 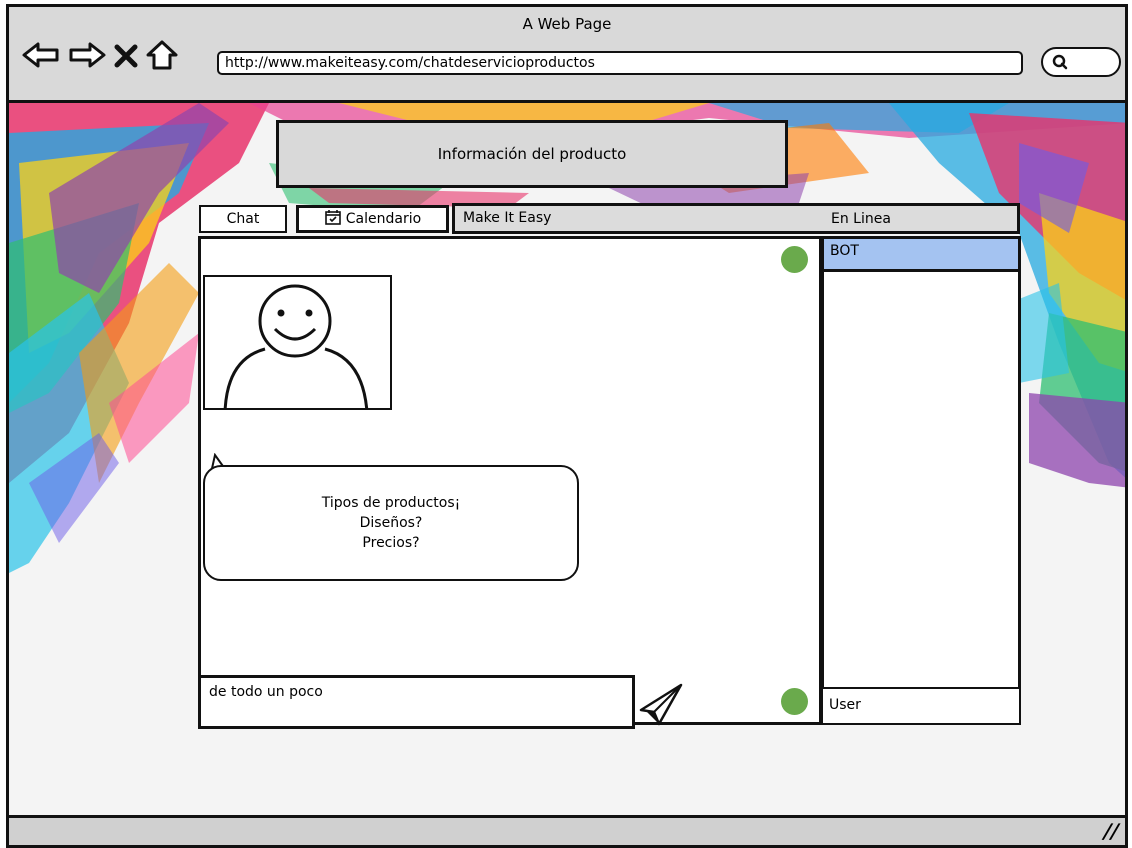 I want to click on user-list-item-bot: BOT, so click(x=921, y=254).